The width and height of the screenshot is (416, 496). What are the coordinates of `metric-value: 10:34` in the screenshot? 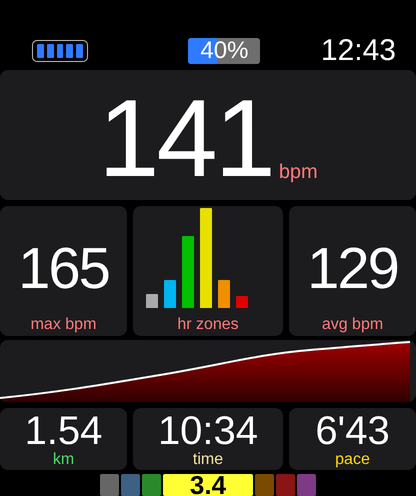 It's located at (208, 431).